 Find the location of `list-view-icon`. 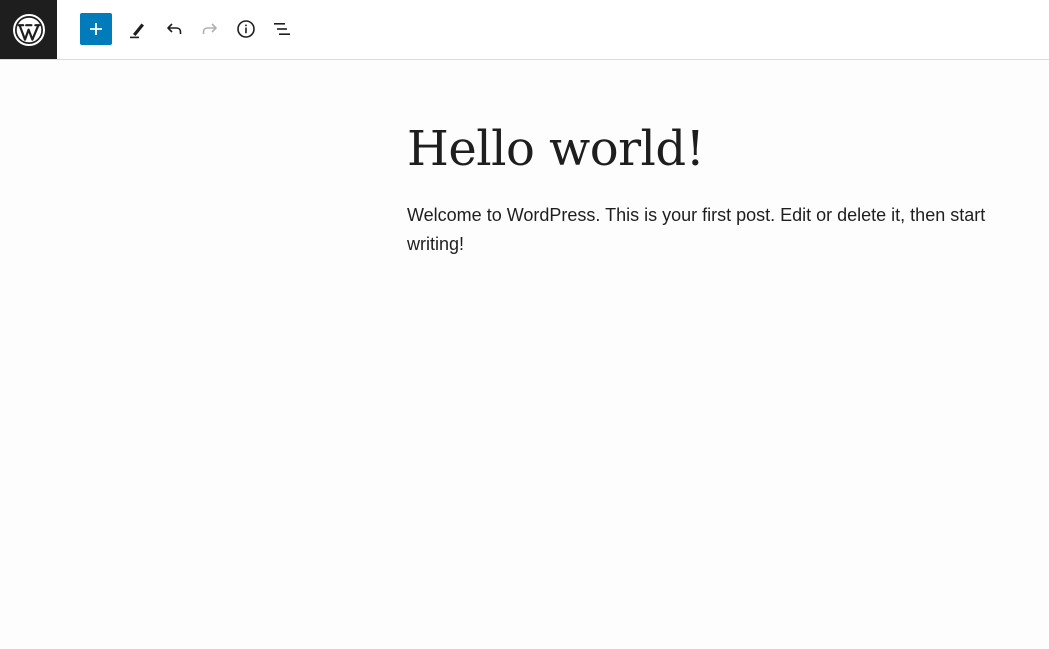

list-view-icon is located at coordinates (282, 29).